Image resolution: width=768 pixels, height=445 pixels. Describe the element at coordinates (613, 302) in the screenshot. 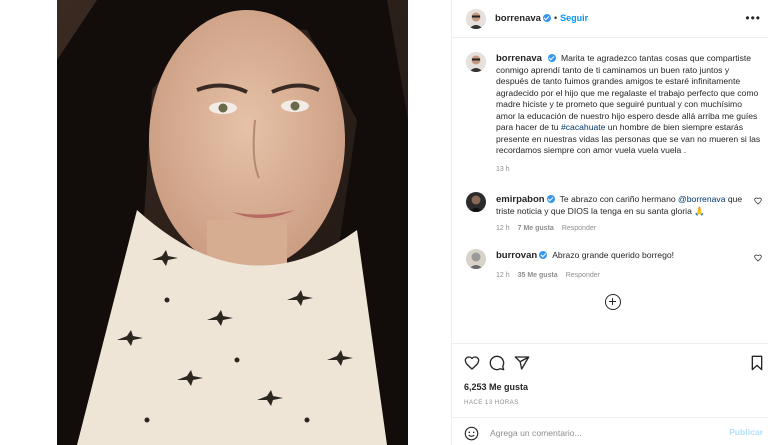

I see `load-more-comments-icon` at that location.